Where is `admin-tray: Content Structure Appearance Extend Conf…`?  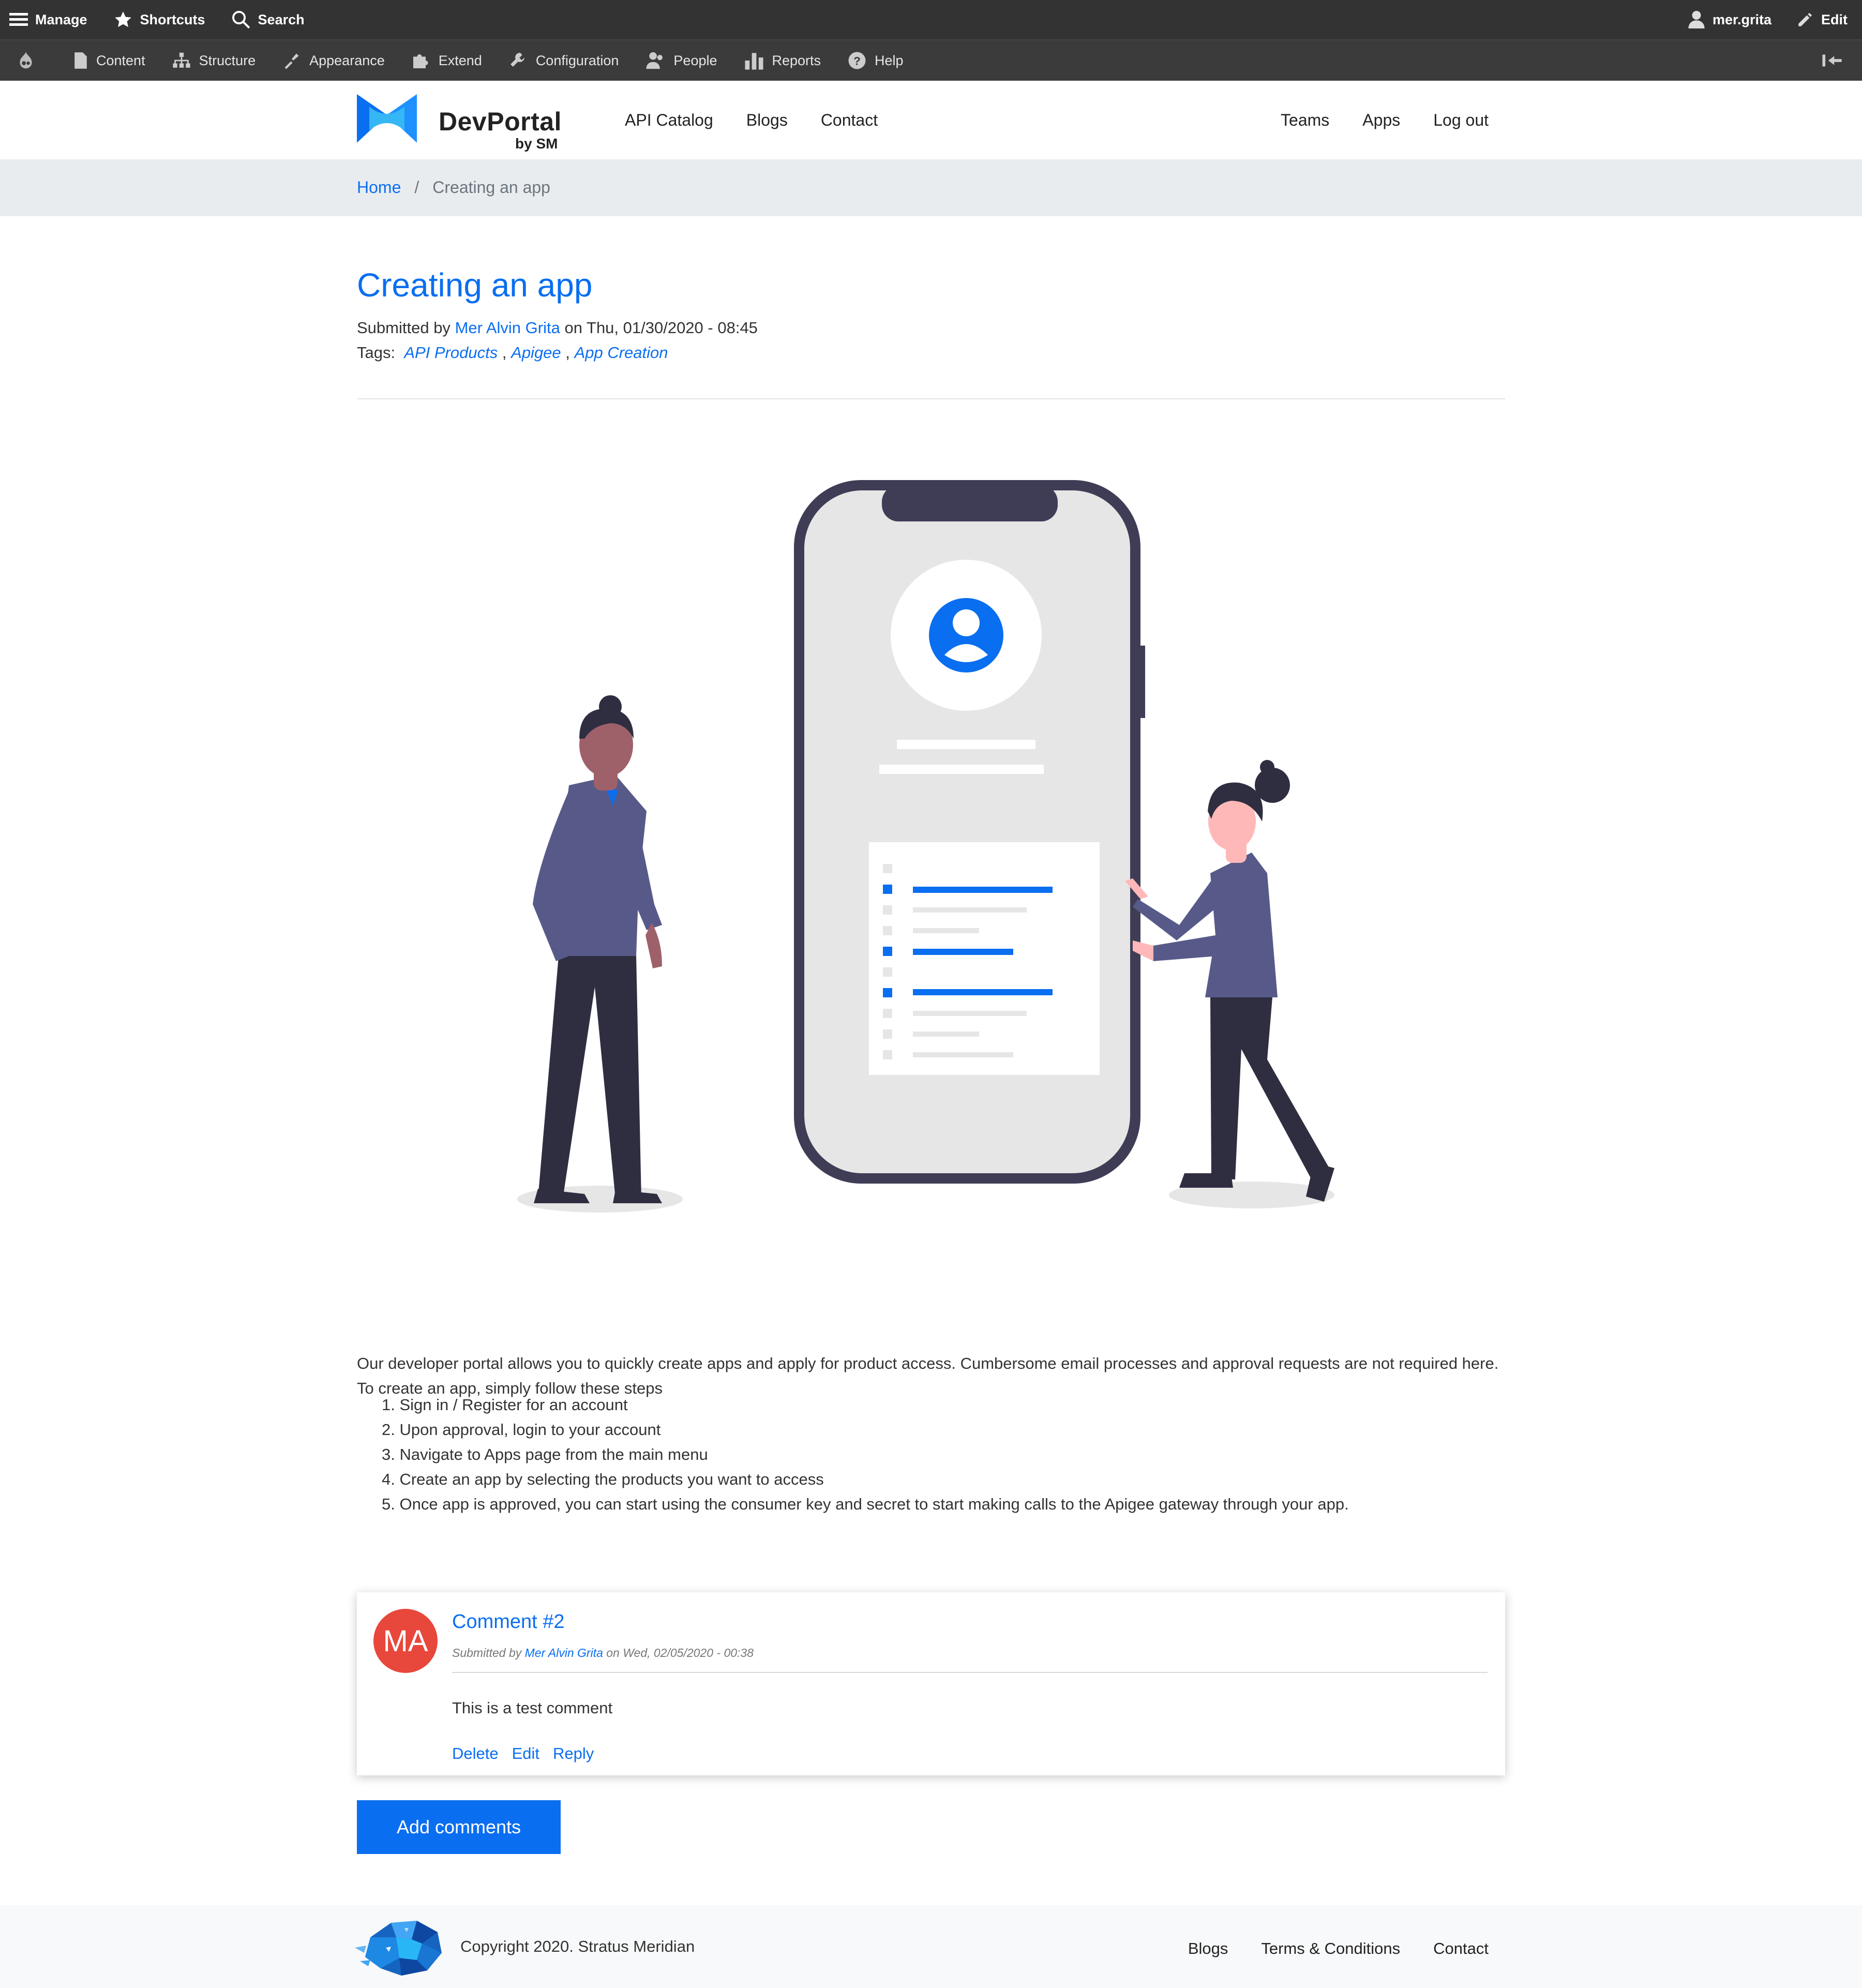 admin-tray: Content Structure Appearance Extend Conf… is located at coordinates (931, 60).